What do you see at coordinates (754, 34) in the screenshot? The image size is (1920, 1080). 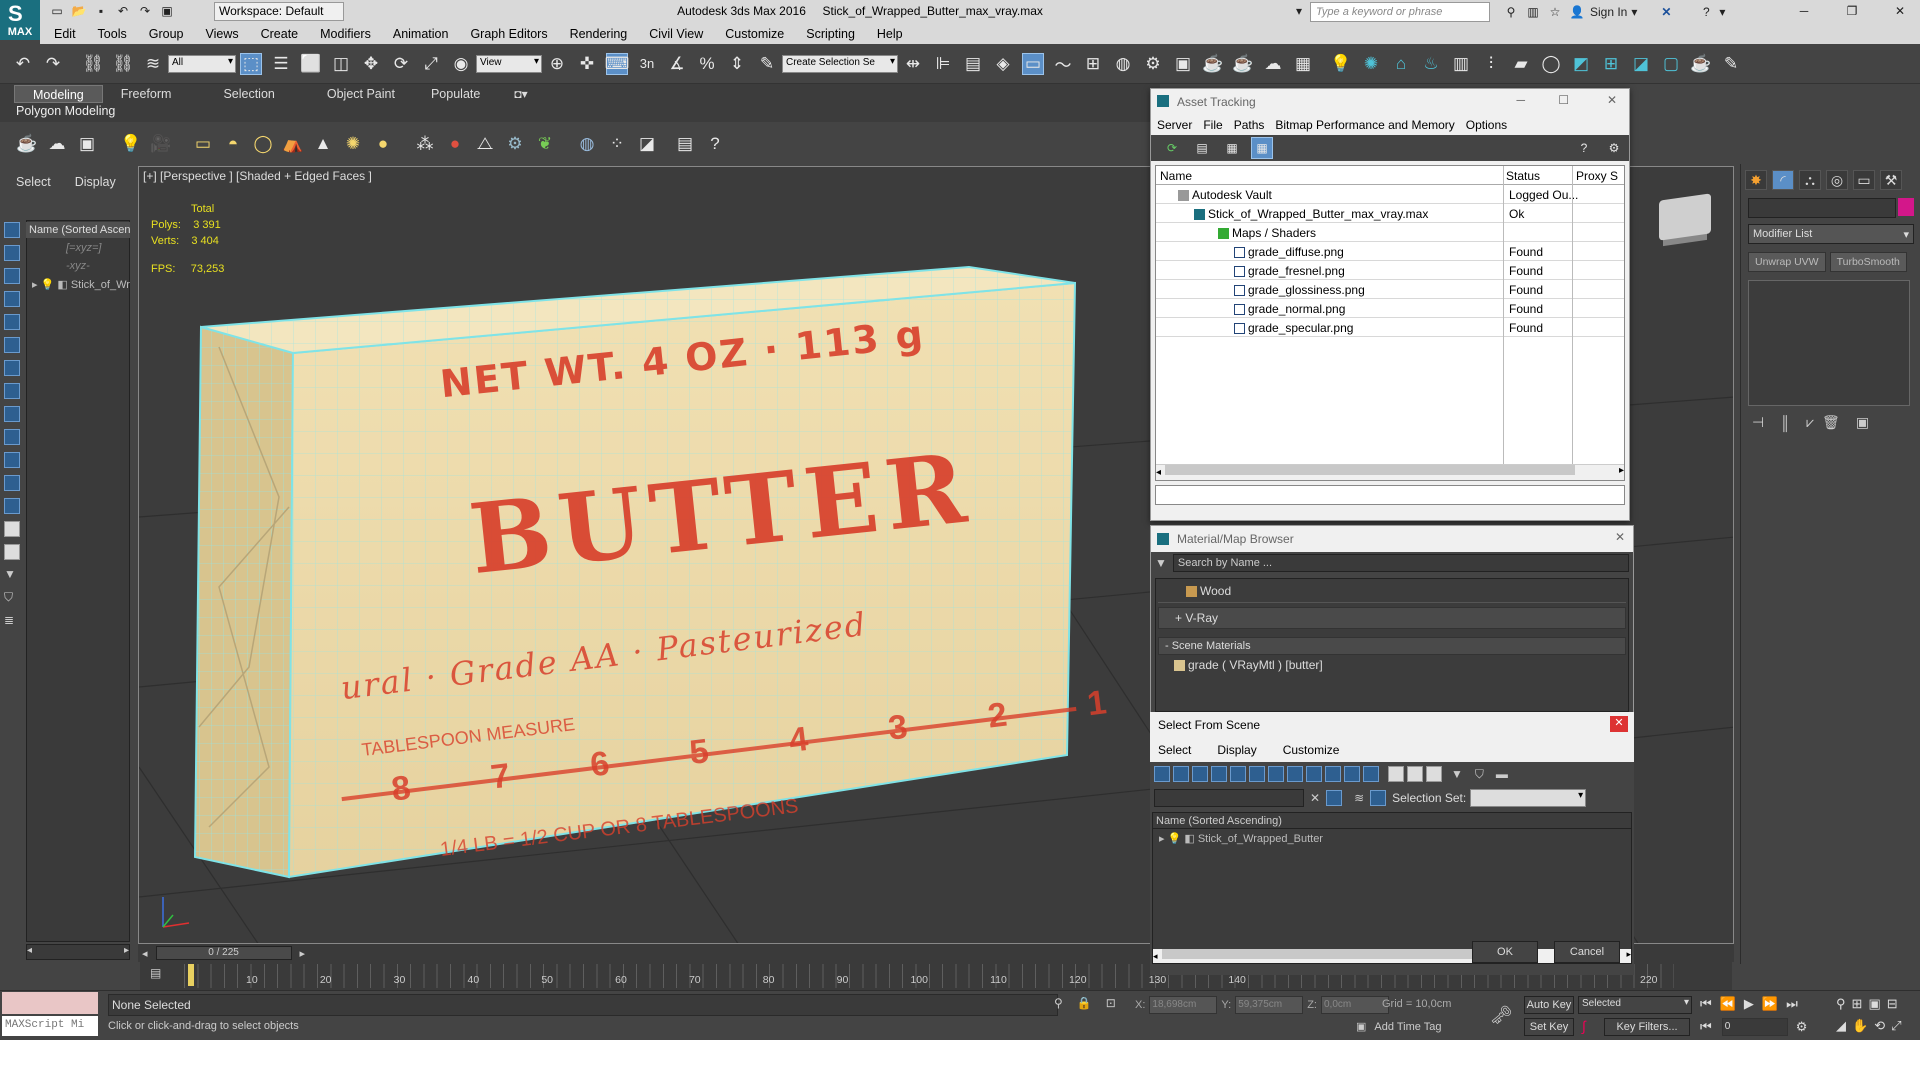 I see `menu-customize: Customize` at bounding box center [754, 34].